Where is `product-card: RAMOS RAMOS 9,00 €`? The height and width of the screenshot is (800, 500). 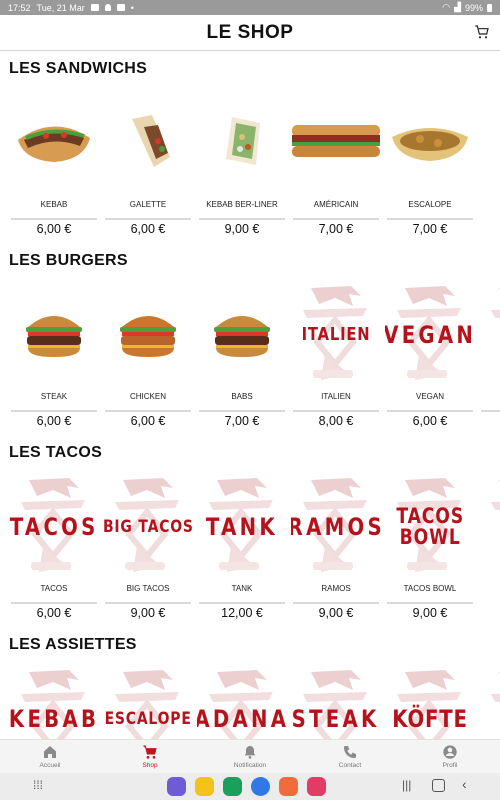
product-card: RAMOS RAMOS 9,00 € is located at coordinates (336, 547).